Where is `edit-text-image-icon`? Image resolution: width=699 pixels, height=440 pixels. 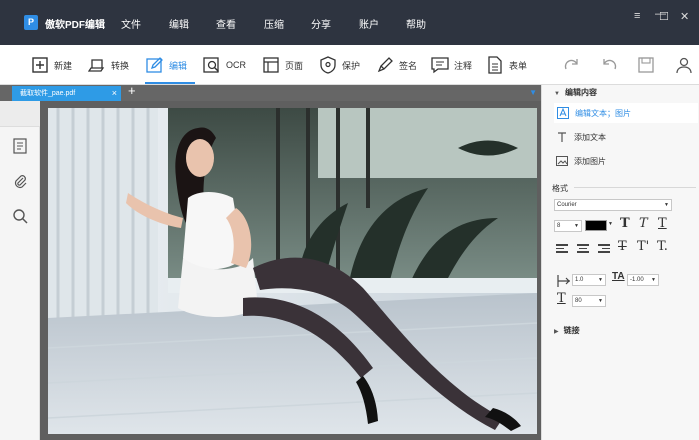
edit-text-image-icon is located at coordinates (563, 113).